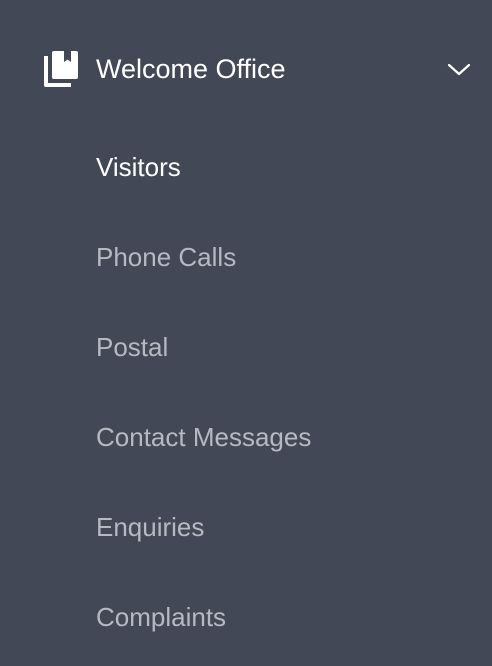  I want to click on sidebar-item-postal: Postal, so click(246, 347).